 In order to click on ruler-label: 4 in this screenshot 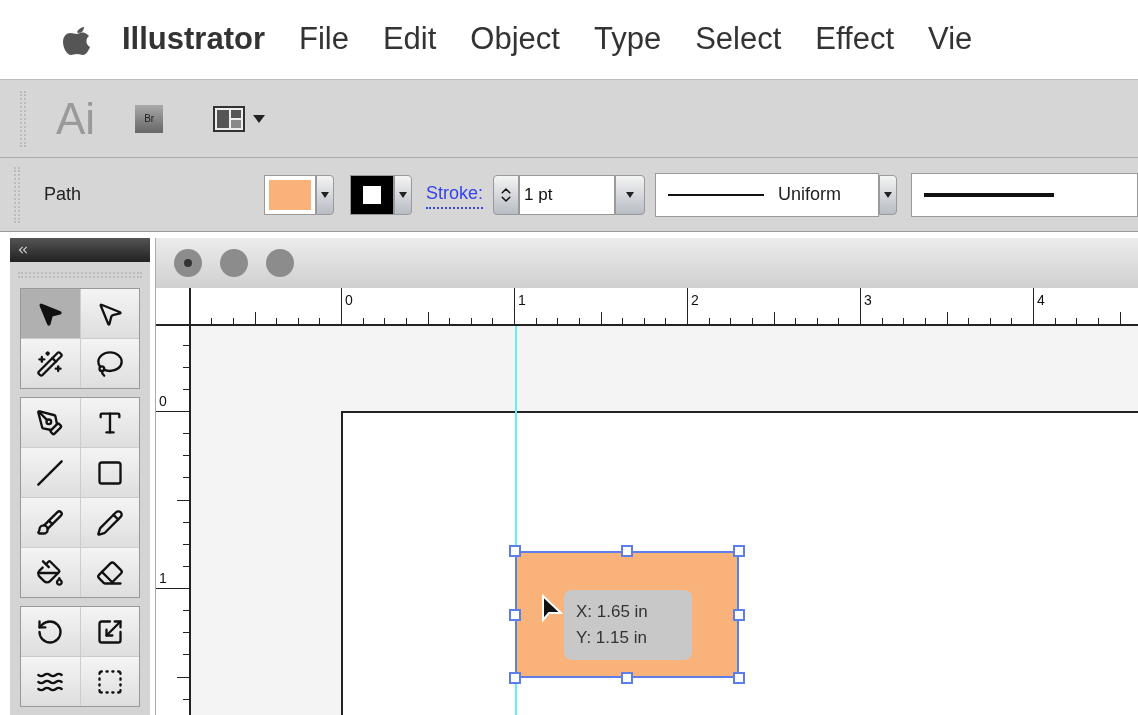, I will do `click(1041, 300)`.